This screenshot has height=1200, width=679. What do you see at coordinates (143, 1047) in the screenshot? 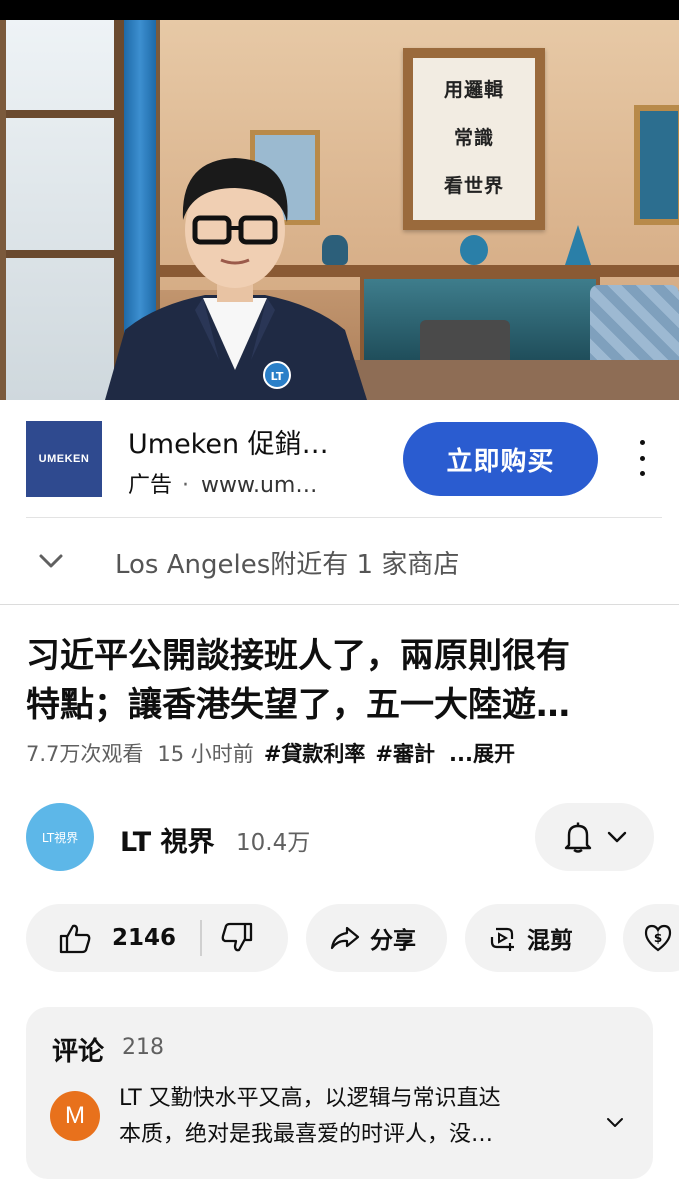
I see `comments-count: 218` at bounding box center [143, 1047].